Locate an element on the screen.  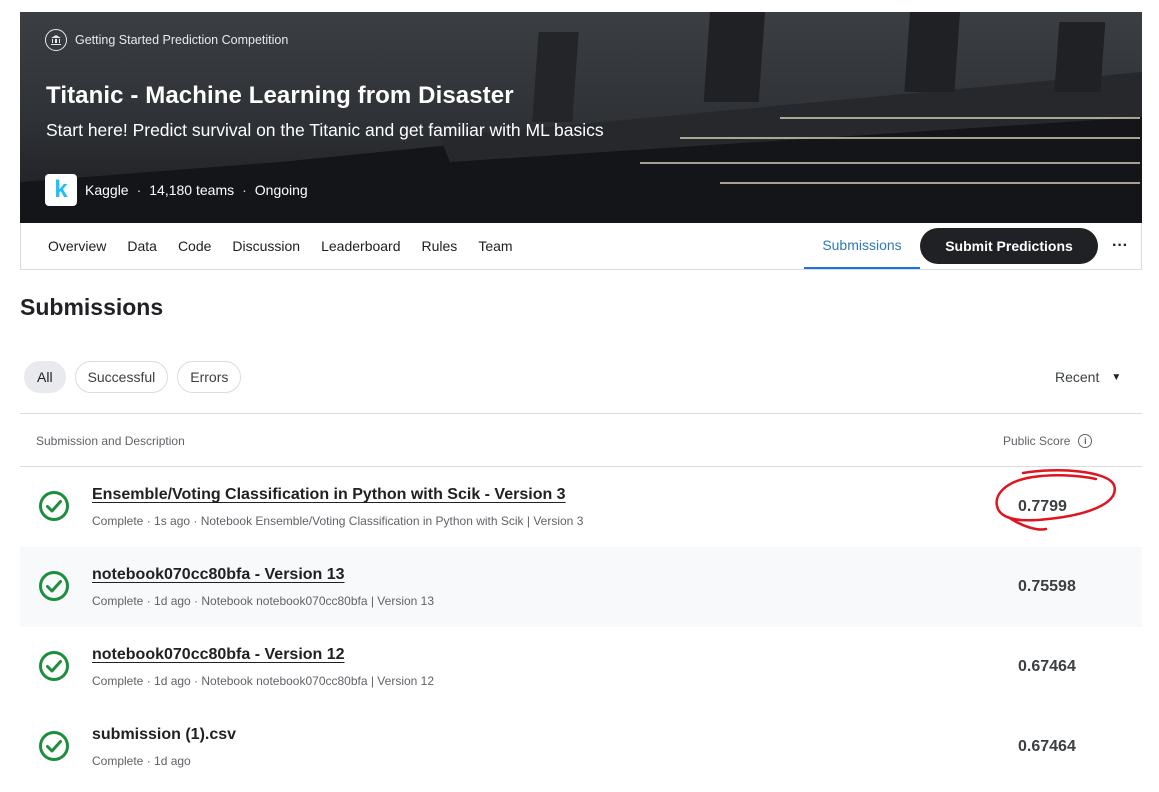
public-score: 0.7799 is located at coordinates (1042, 506).